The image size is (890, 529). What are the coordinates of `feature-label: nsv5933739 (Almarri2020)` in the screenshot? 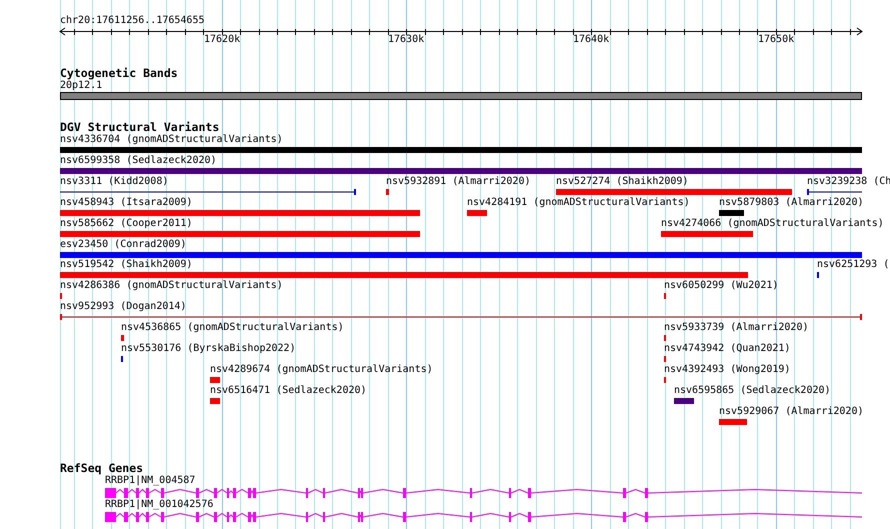 It's located at (736, 328).